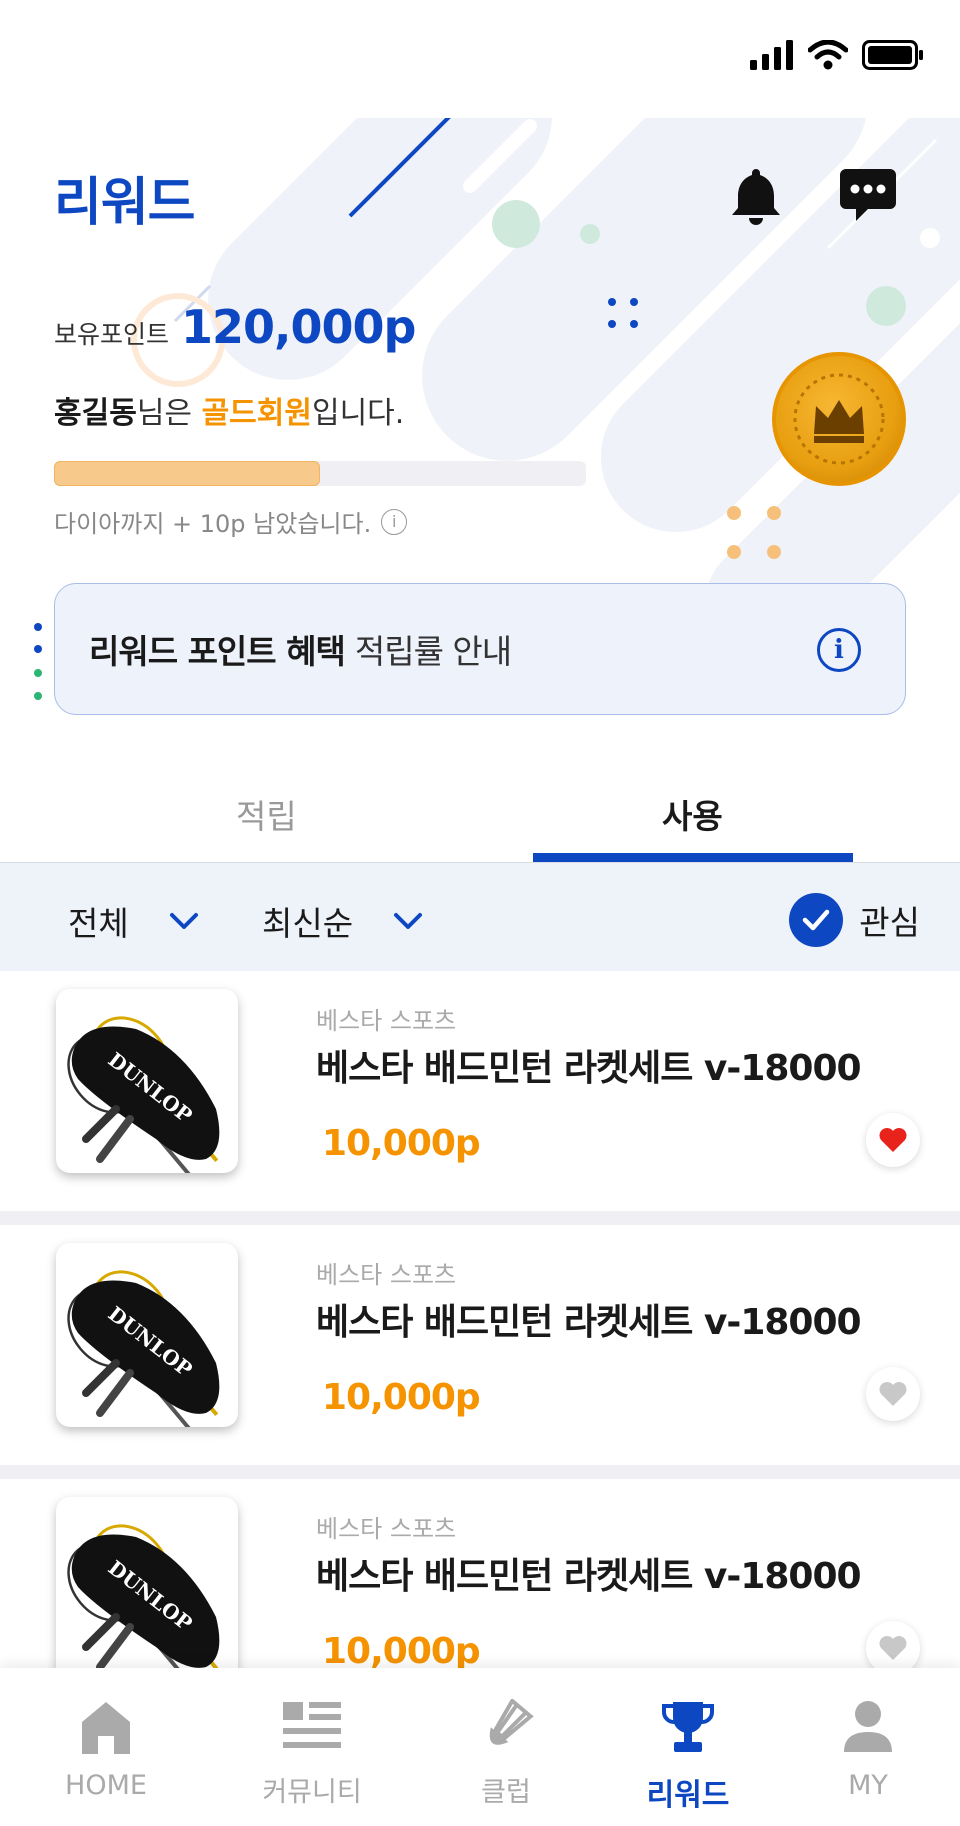  What do you see at coordinates (308, 923) in the screenshot?
I see `sort-value: 최신순` at bounding box center [308, 923].